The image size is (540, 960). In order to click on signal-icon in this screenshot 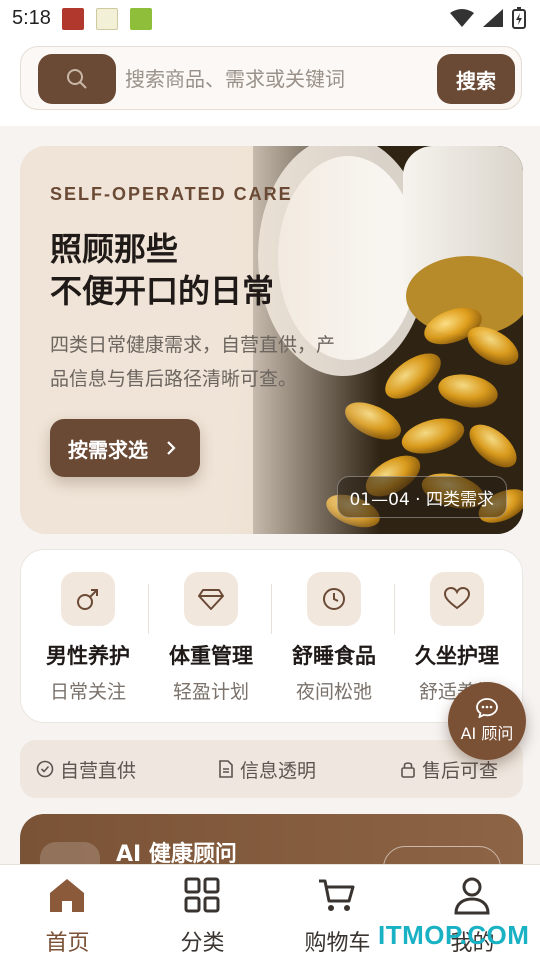, I will do `click(493, 18)`.